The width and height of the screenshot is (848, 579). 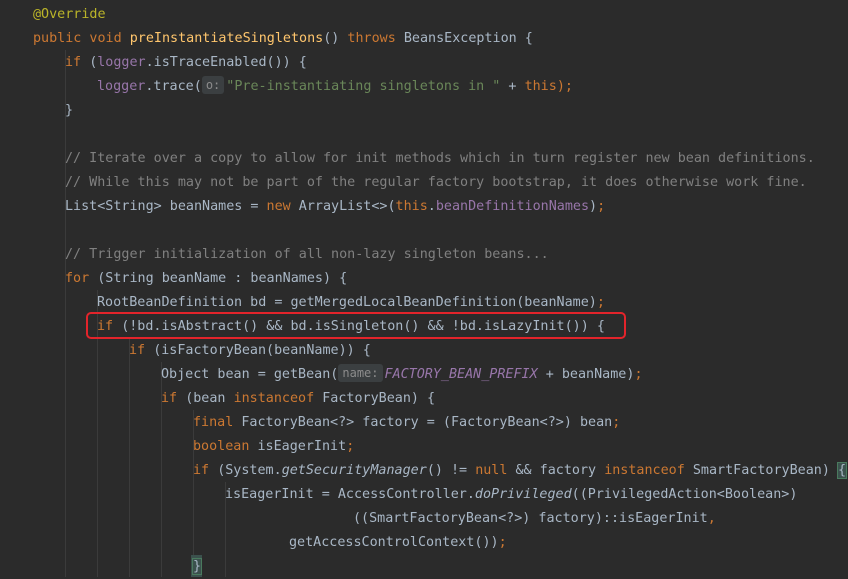 I want to click on code-token: + beanName), so click(x=586, y=374).